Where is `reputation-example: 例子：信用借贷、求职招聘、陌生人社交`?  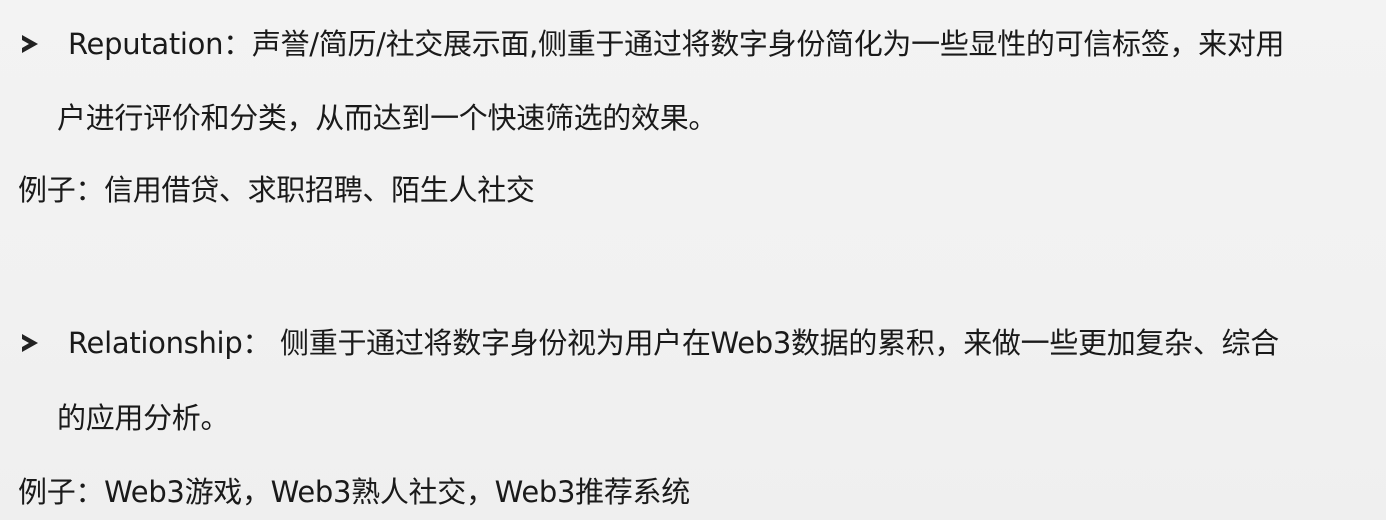 reputation-example: 例子：信用借贷、求职招聘、陌生人社交 is located at coordinates (276, 190).